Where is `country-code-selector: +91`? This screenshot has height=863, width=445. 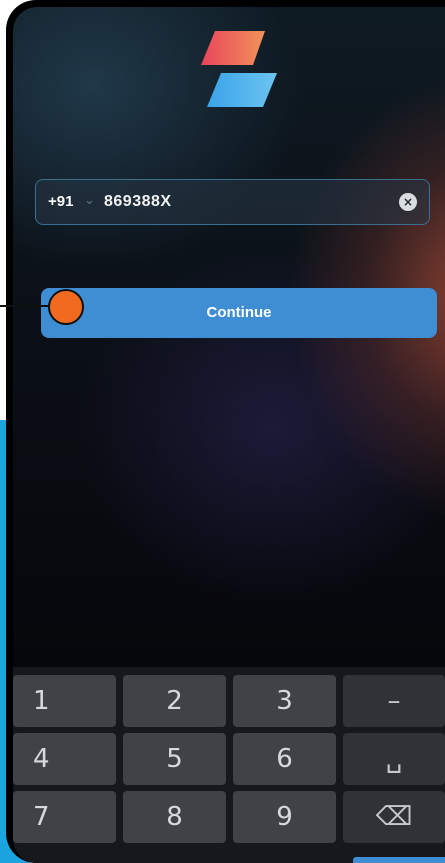
country-code-selector: +91 is located at coordinates (60, 201).